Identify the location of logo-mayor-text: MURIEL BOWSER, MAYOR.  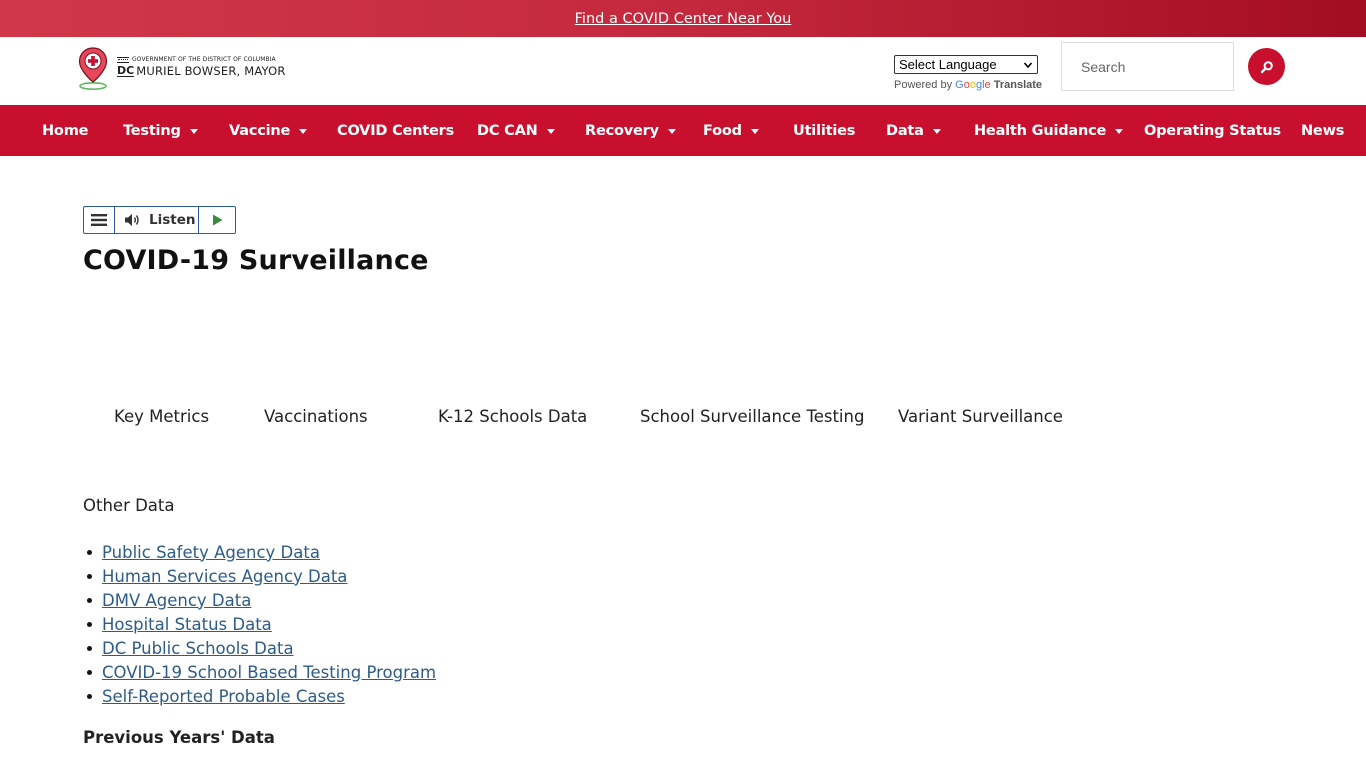
(211, 71).